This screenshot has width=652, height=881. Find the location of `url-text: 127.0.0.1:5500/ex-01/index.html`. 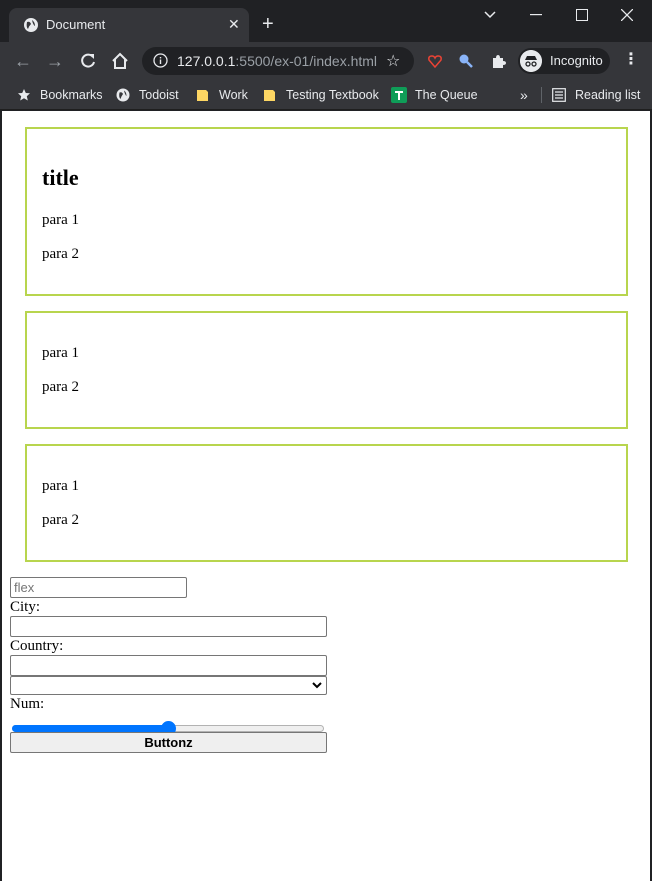

url-text: 127.0.0.1:5500/ex-01/index.html is located at coordinates (277, 61).